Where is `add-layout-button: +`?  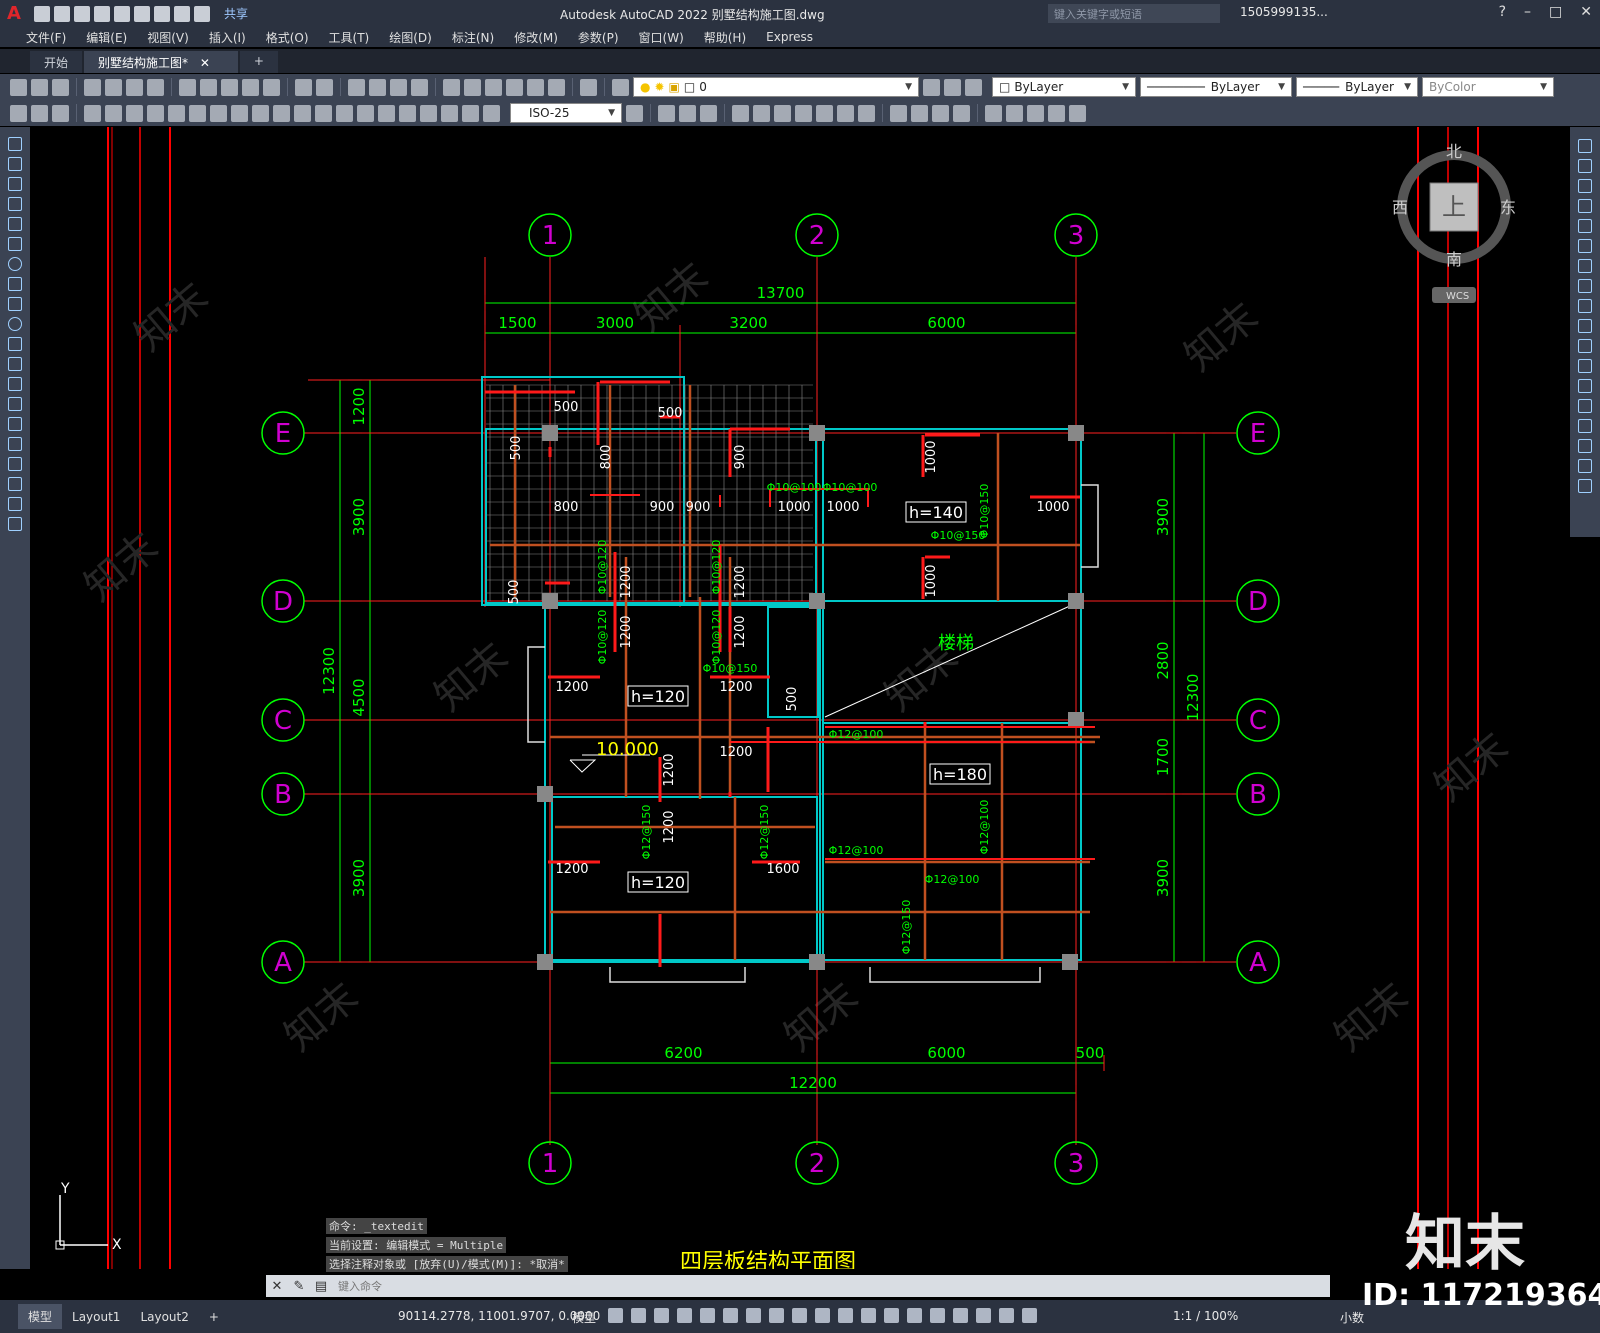 add-layout-button: + is located at coordinates (214, 1317).